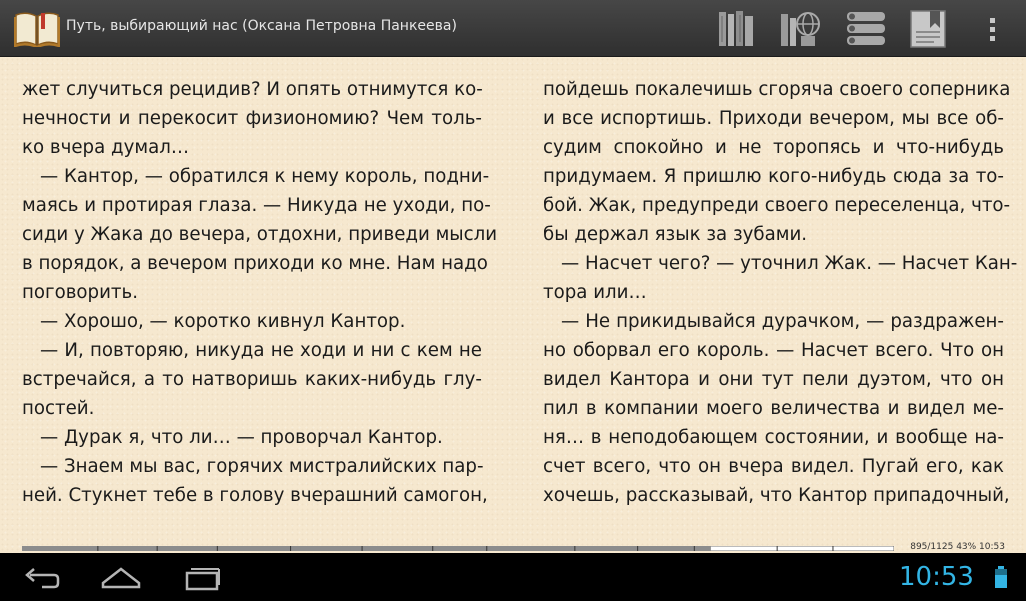  Describe the element at coordinates (993, 29) in the screenshot. I see `menu-overflow-icon` at that location.